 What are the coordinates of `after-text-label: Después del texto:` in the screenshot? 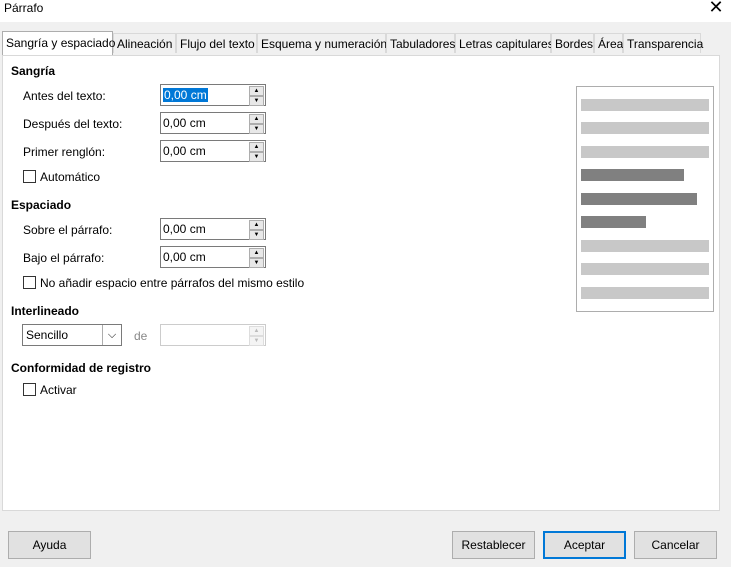 It's located at (73, 124).